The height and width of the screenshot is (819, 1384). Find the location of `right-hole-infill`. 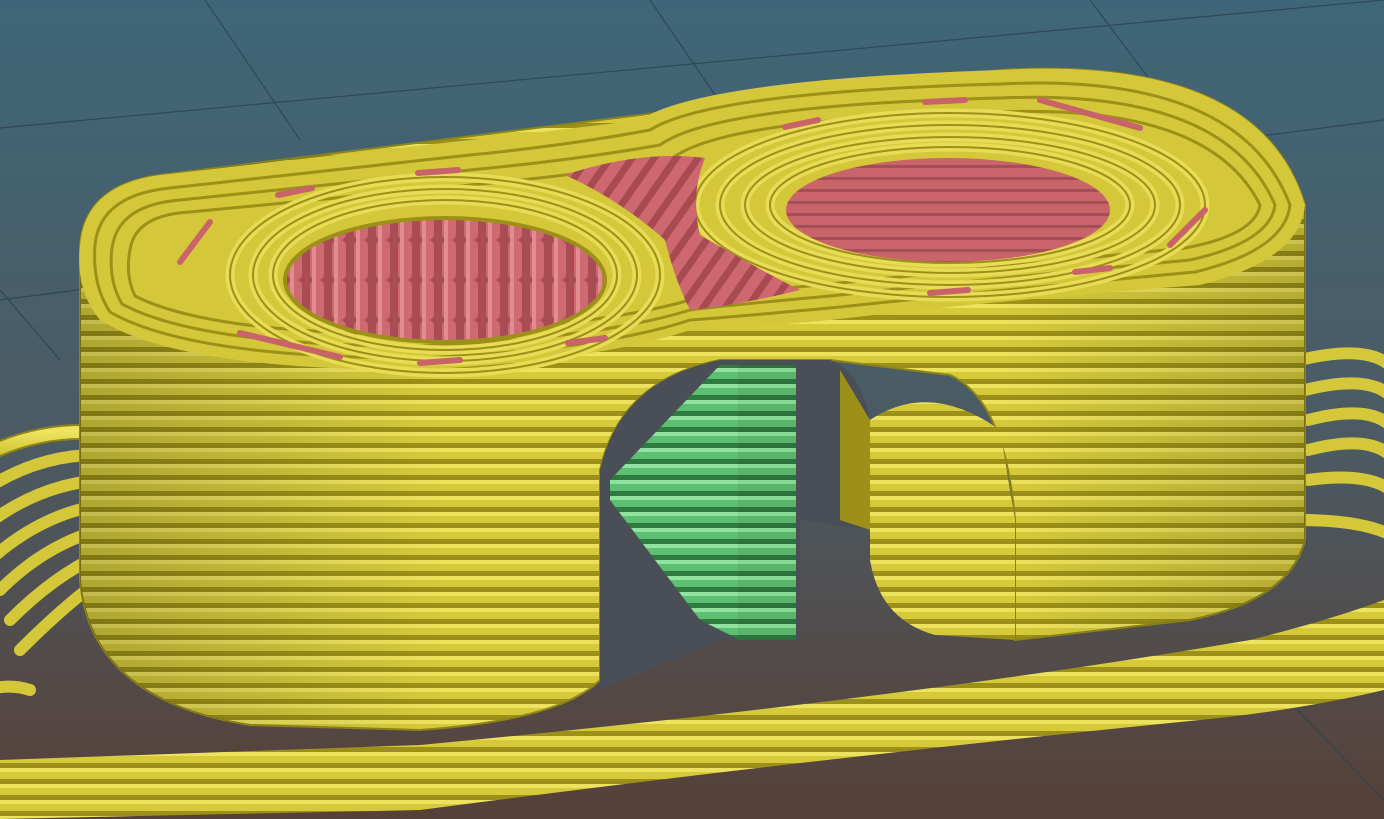

right-hole-infill is located at coordinates (948, 210).